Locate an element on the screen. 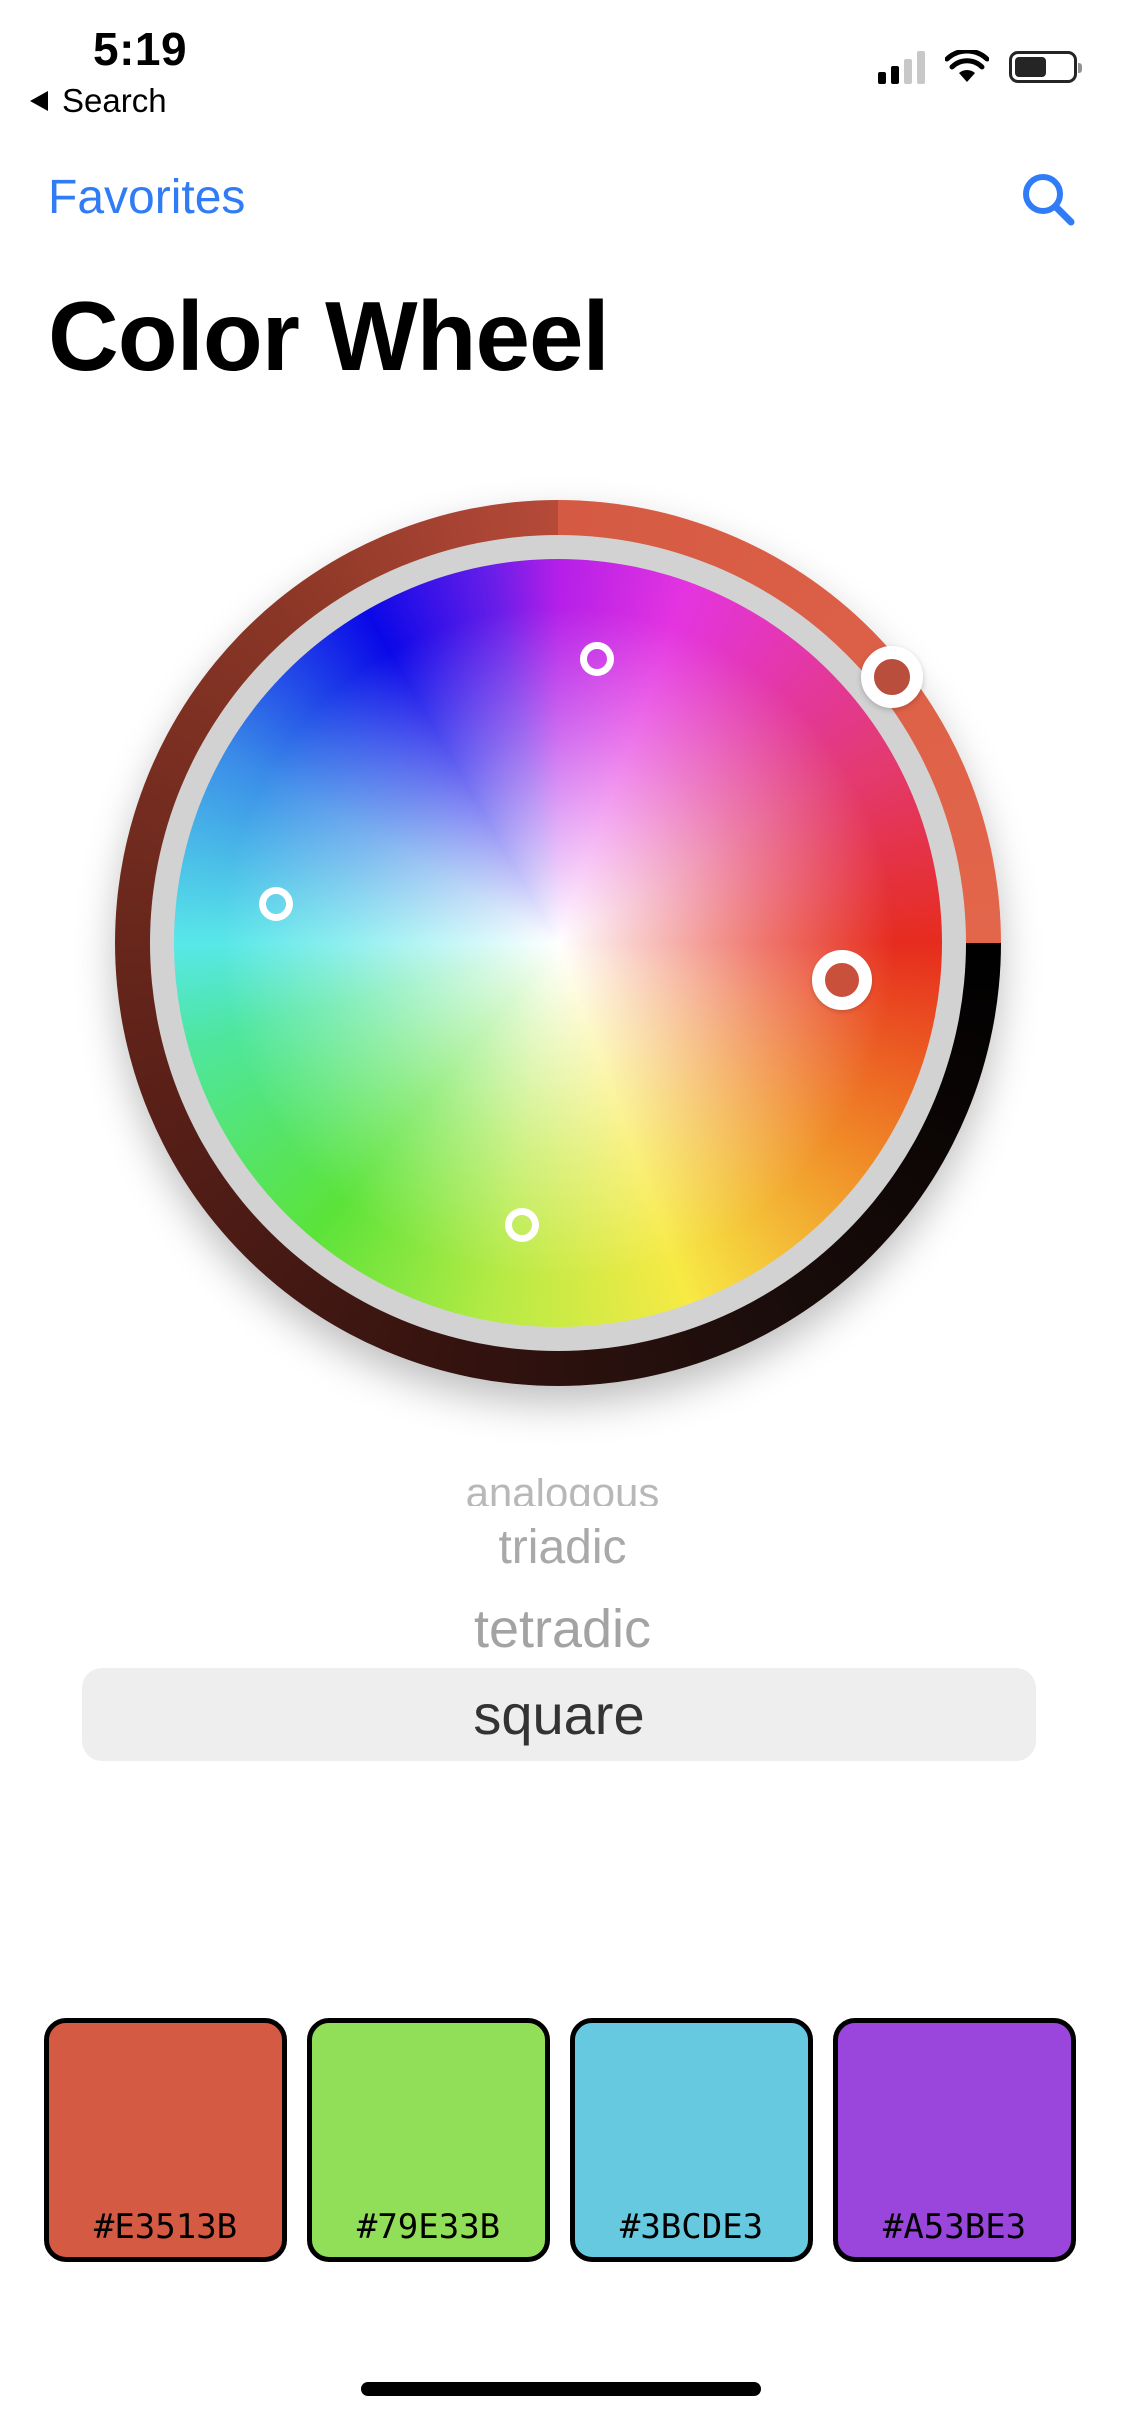 The height and width of the screenshot is (2436, 1125). brightness-handle is located at coordinates (892, 677).